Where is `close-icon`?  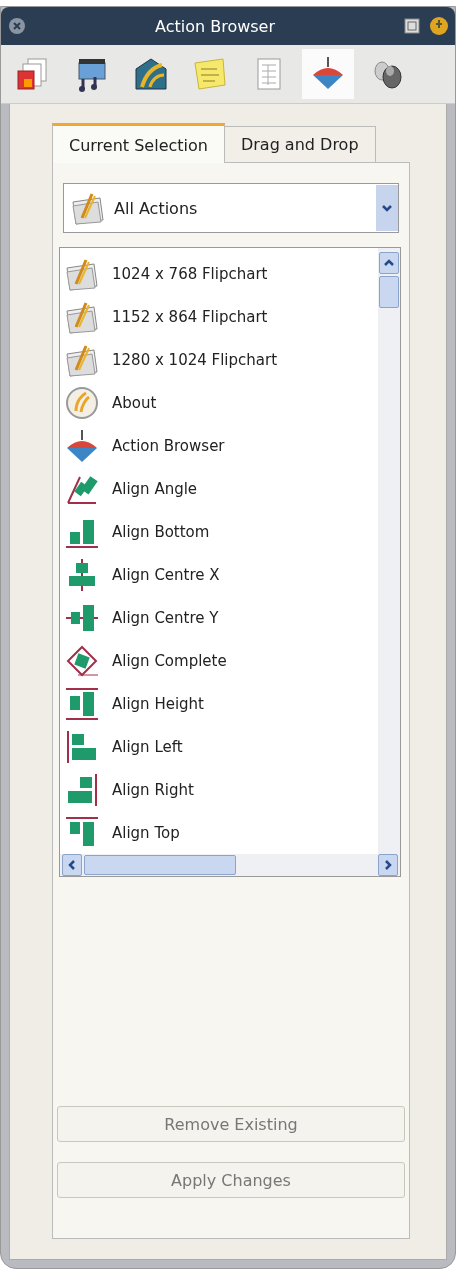 close-icon is located at coordinates (17, 26).